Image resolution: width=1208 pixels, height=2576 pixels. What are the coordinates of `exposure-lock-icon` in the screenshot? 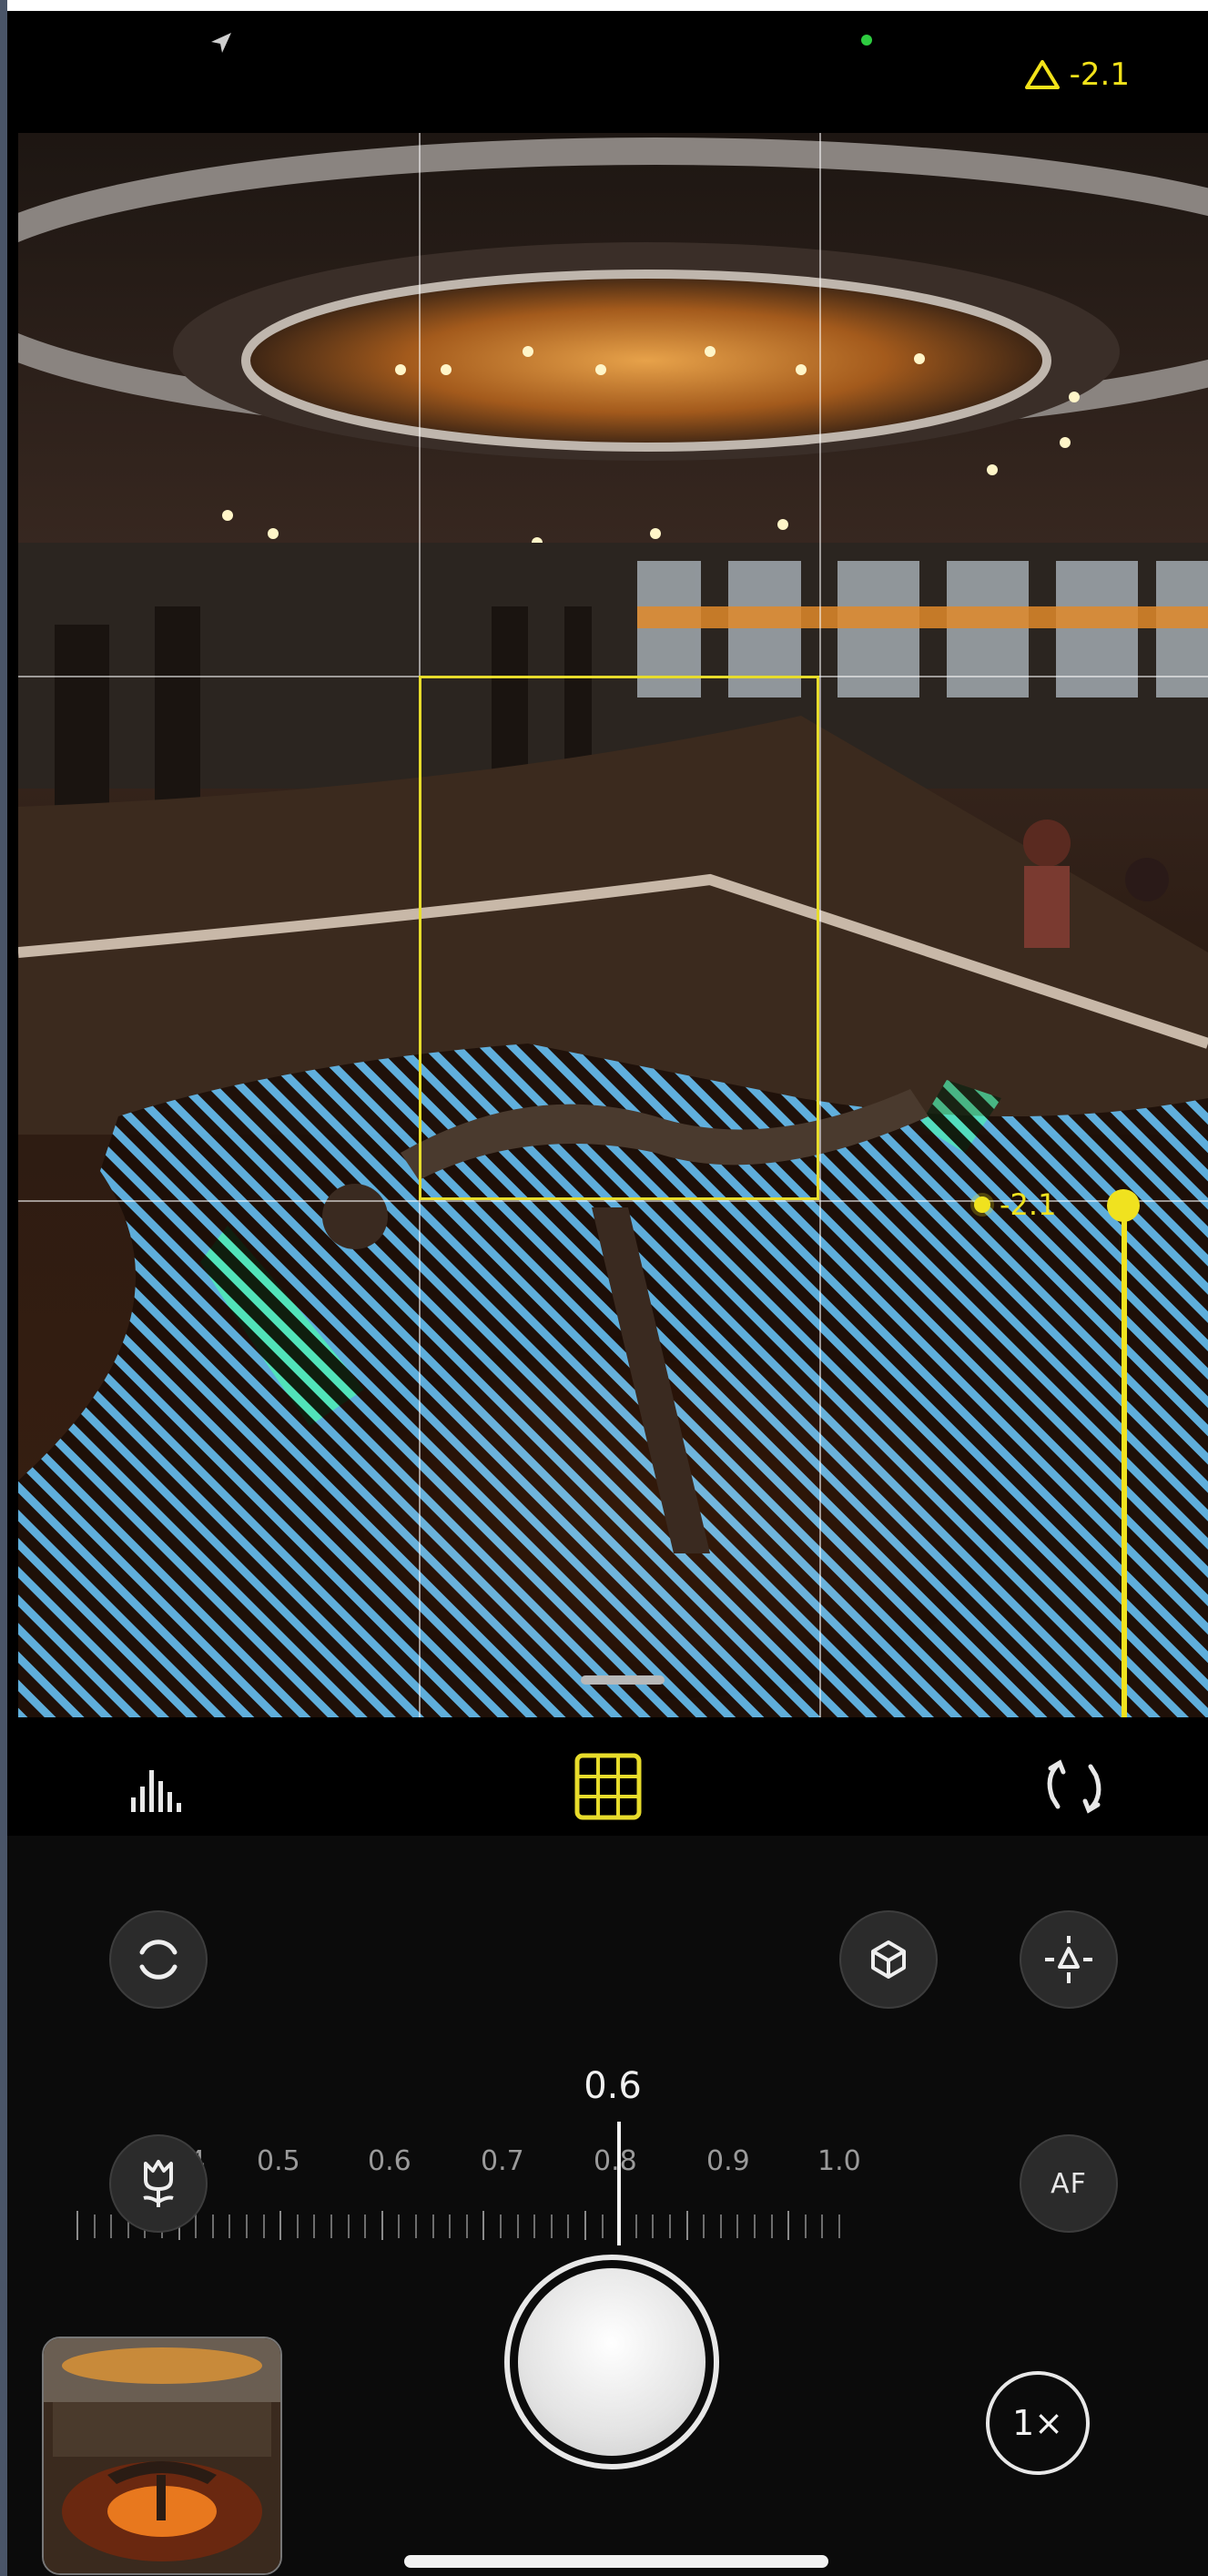 It's located at (1069, 1960).